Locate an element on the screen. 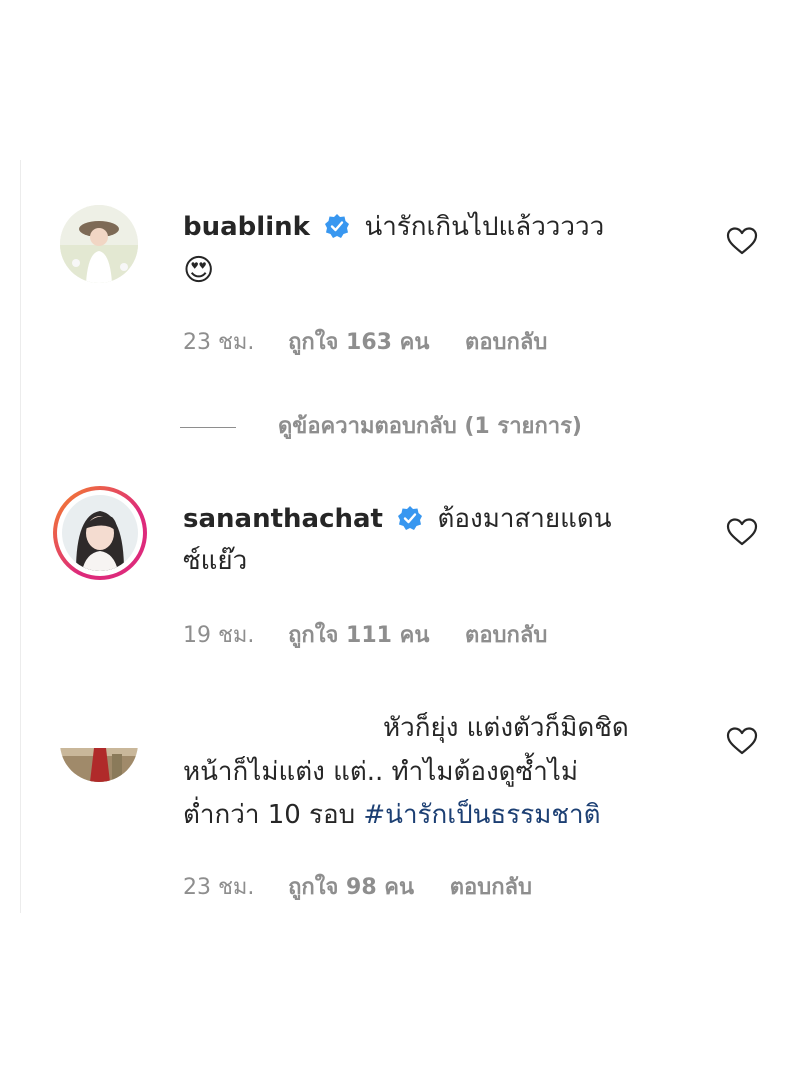  comment-username: buablink is located at coordinates (246, 227).